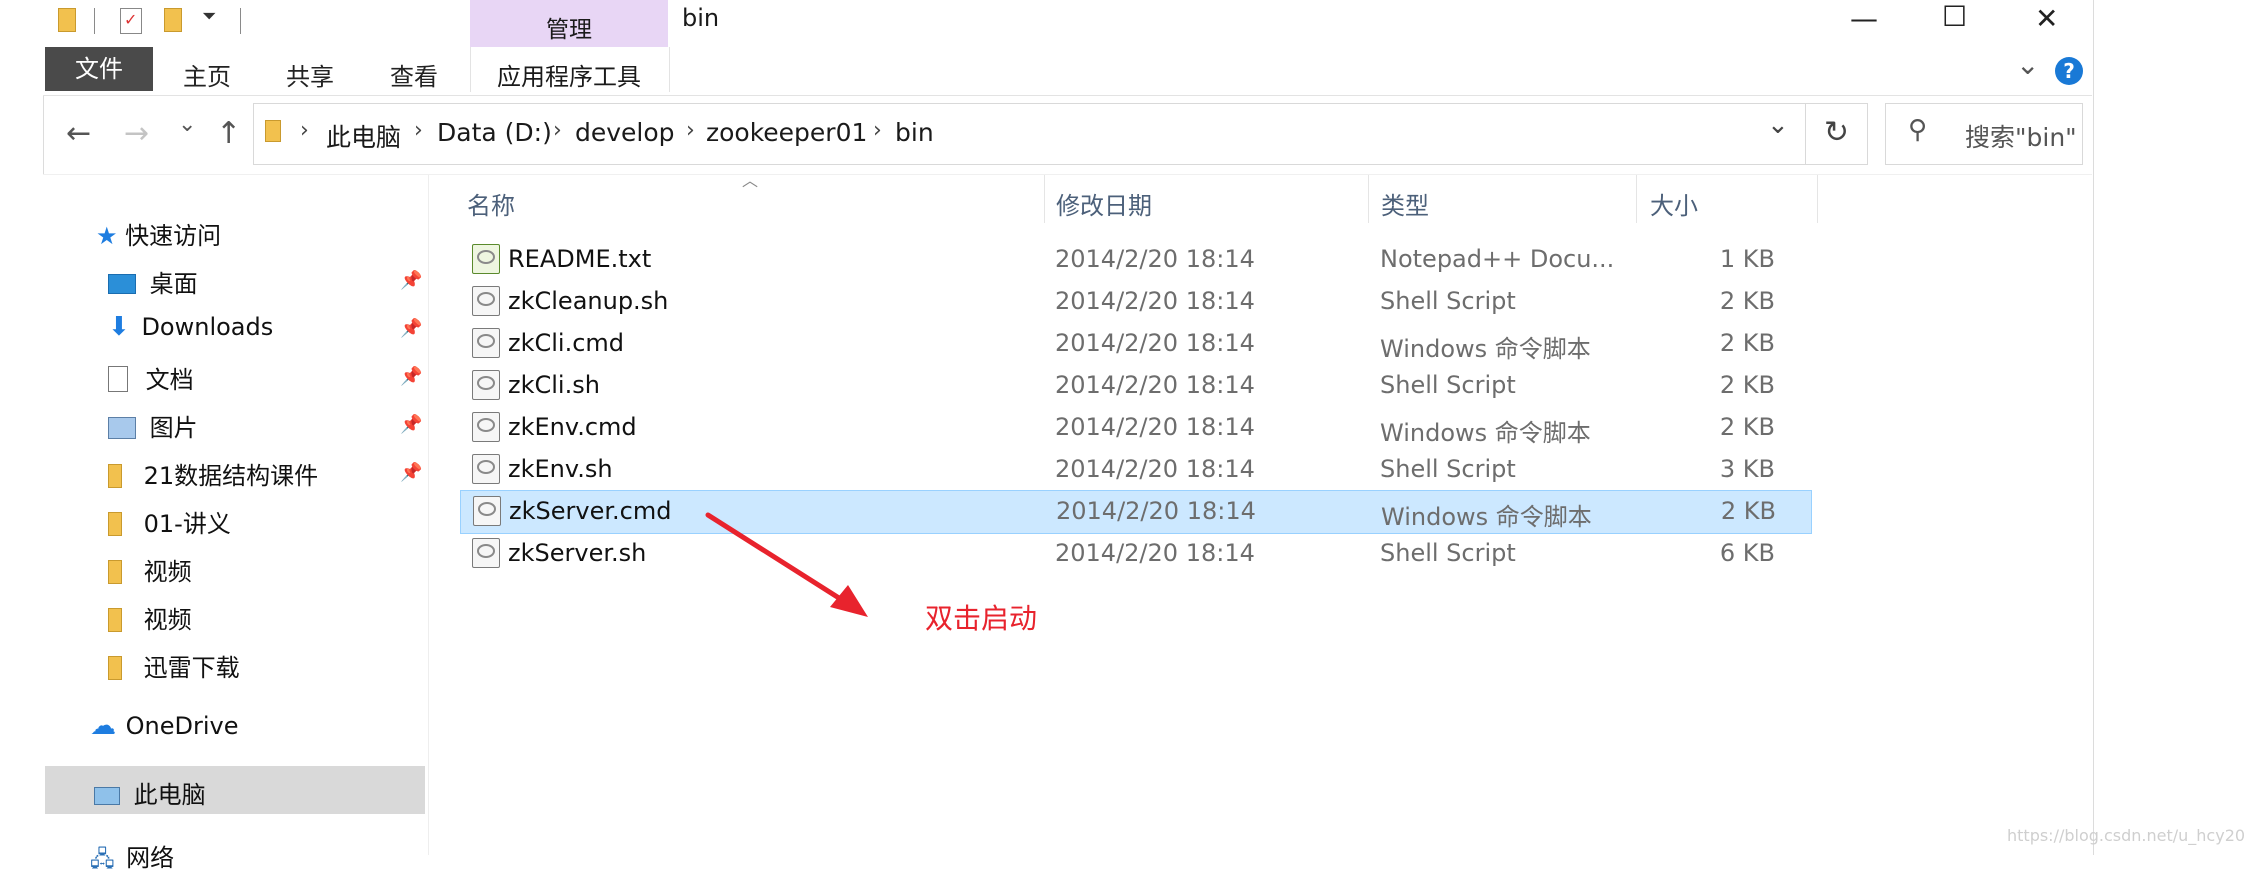 The height and width of the screenshot is (880, 2245). I want to click on nav-label: 快速访问, so click(173, 236).